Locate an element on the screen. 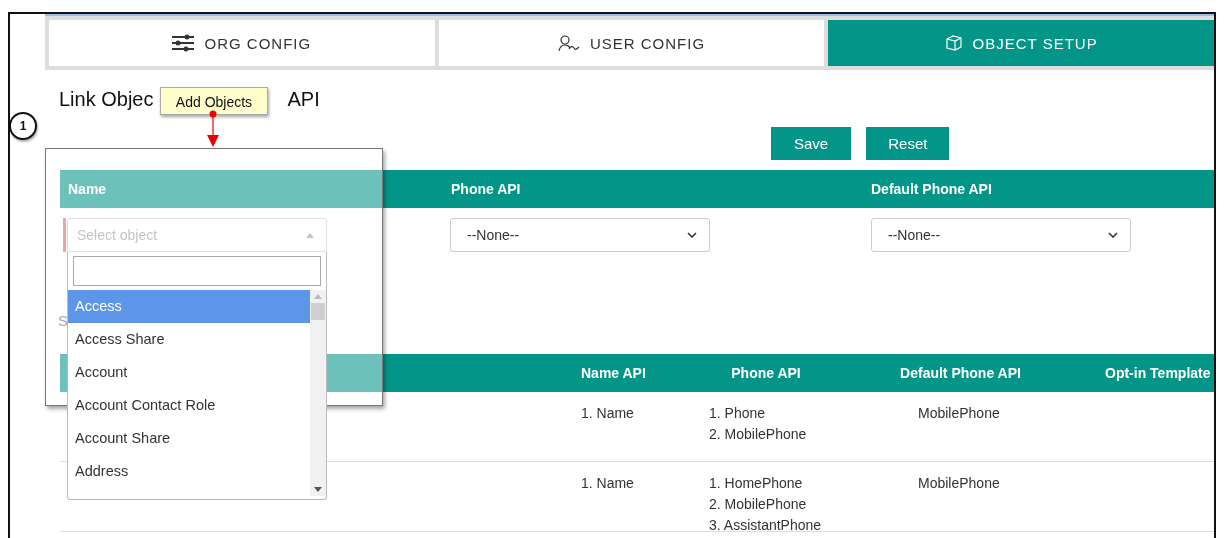 Image resolution: width=1224 pixels, height=538 pixels. scroll-down-icon is located at coordinates (318, 489).